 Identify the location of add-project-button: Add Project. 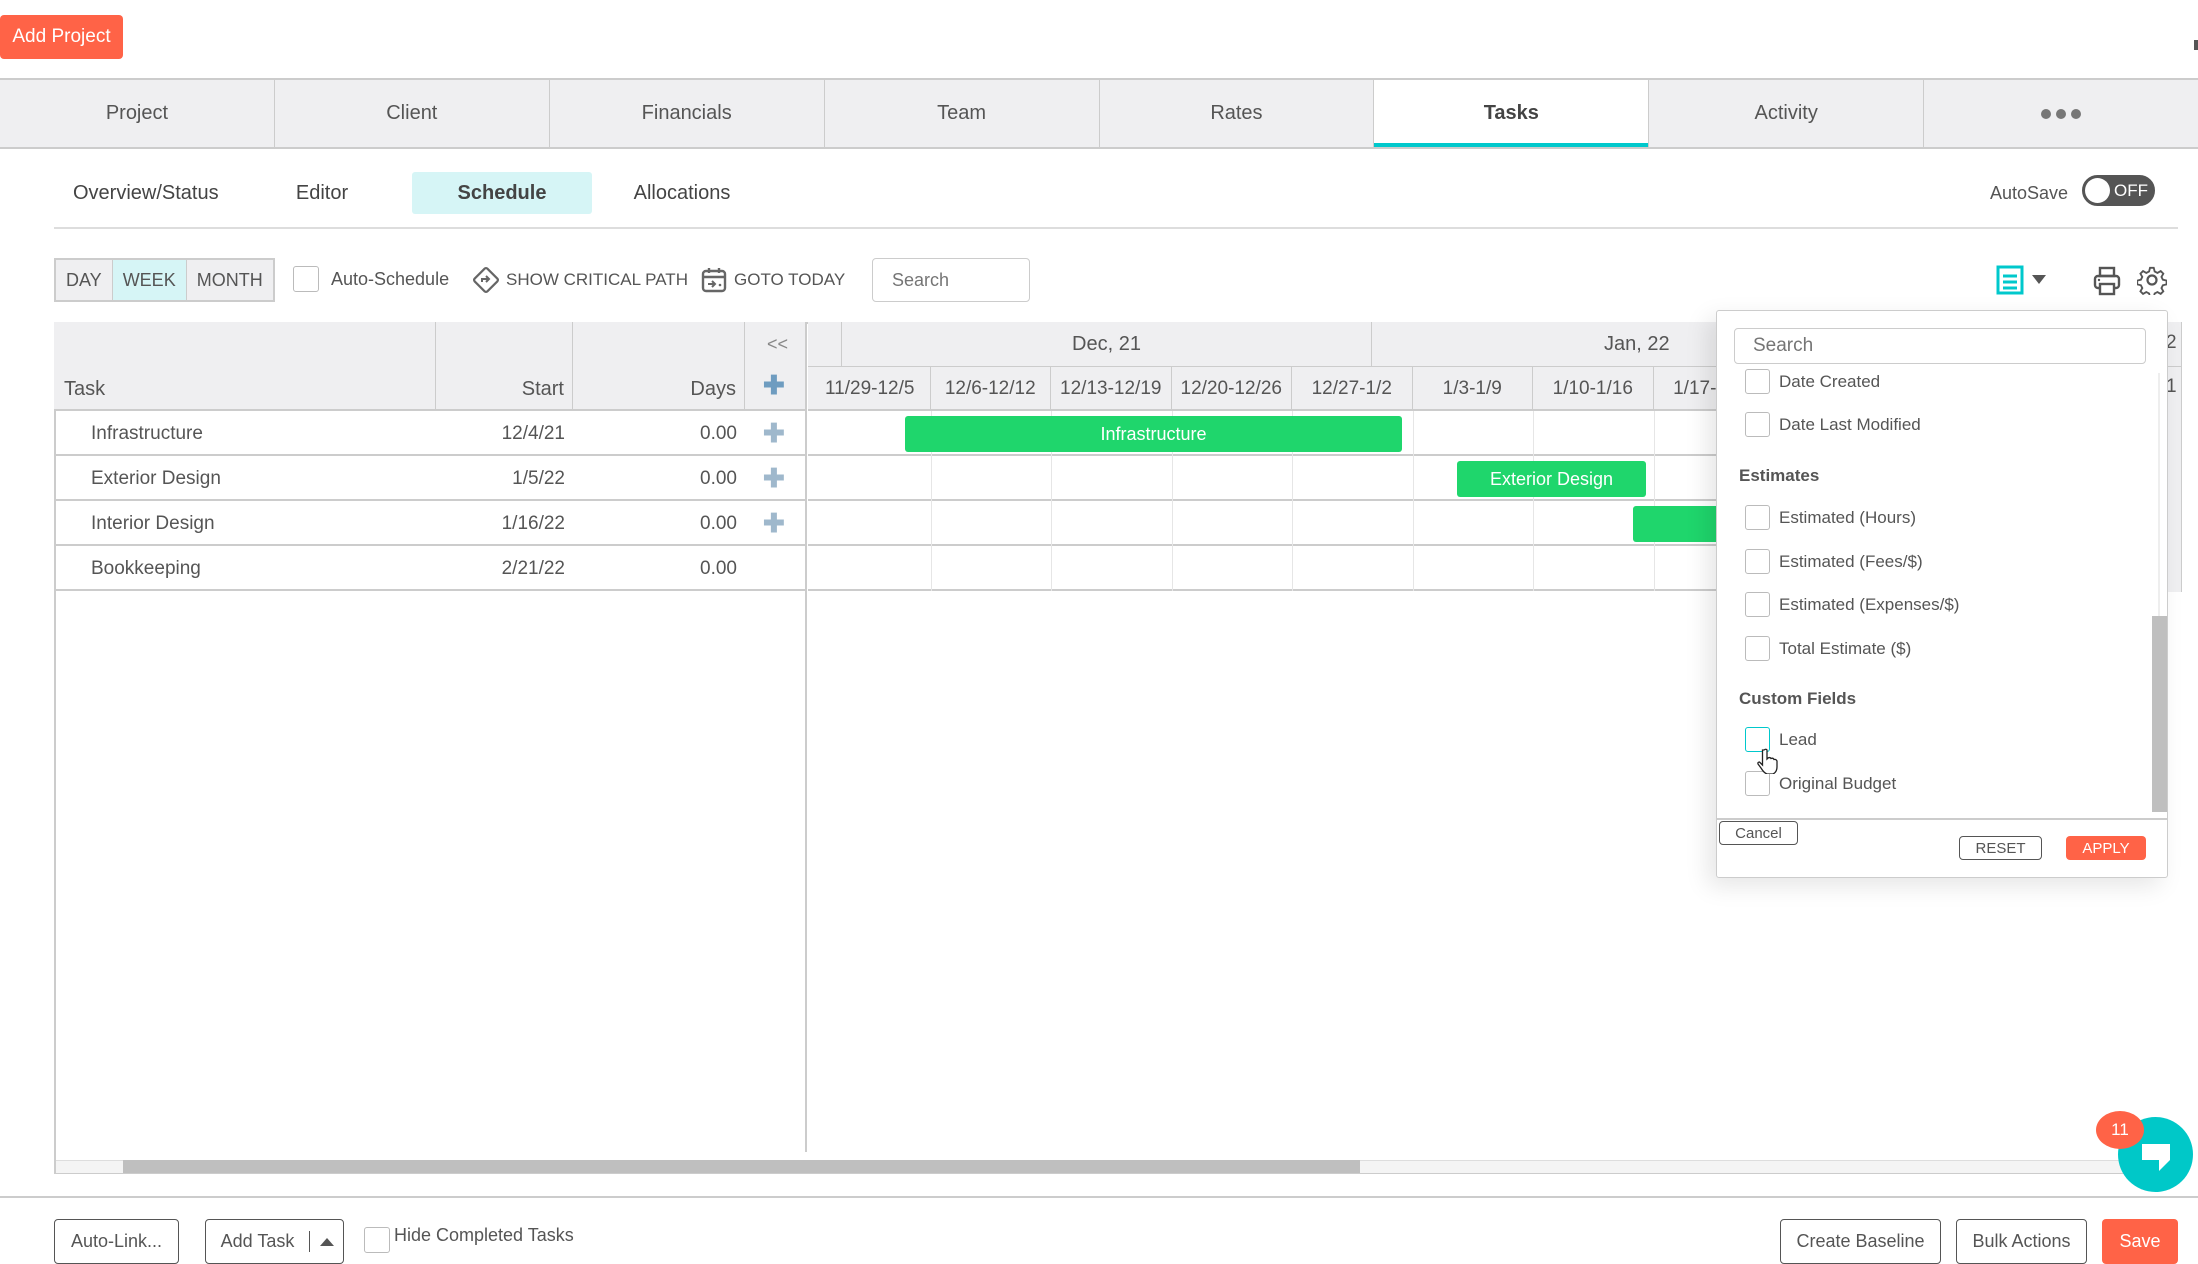
(61, 37).